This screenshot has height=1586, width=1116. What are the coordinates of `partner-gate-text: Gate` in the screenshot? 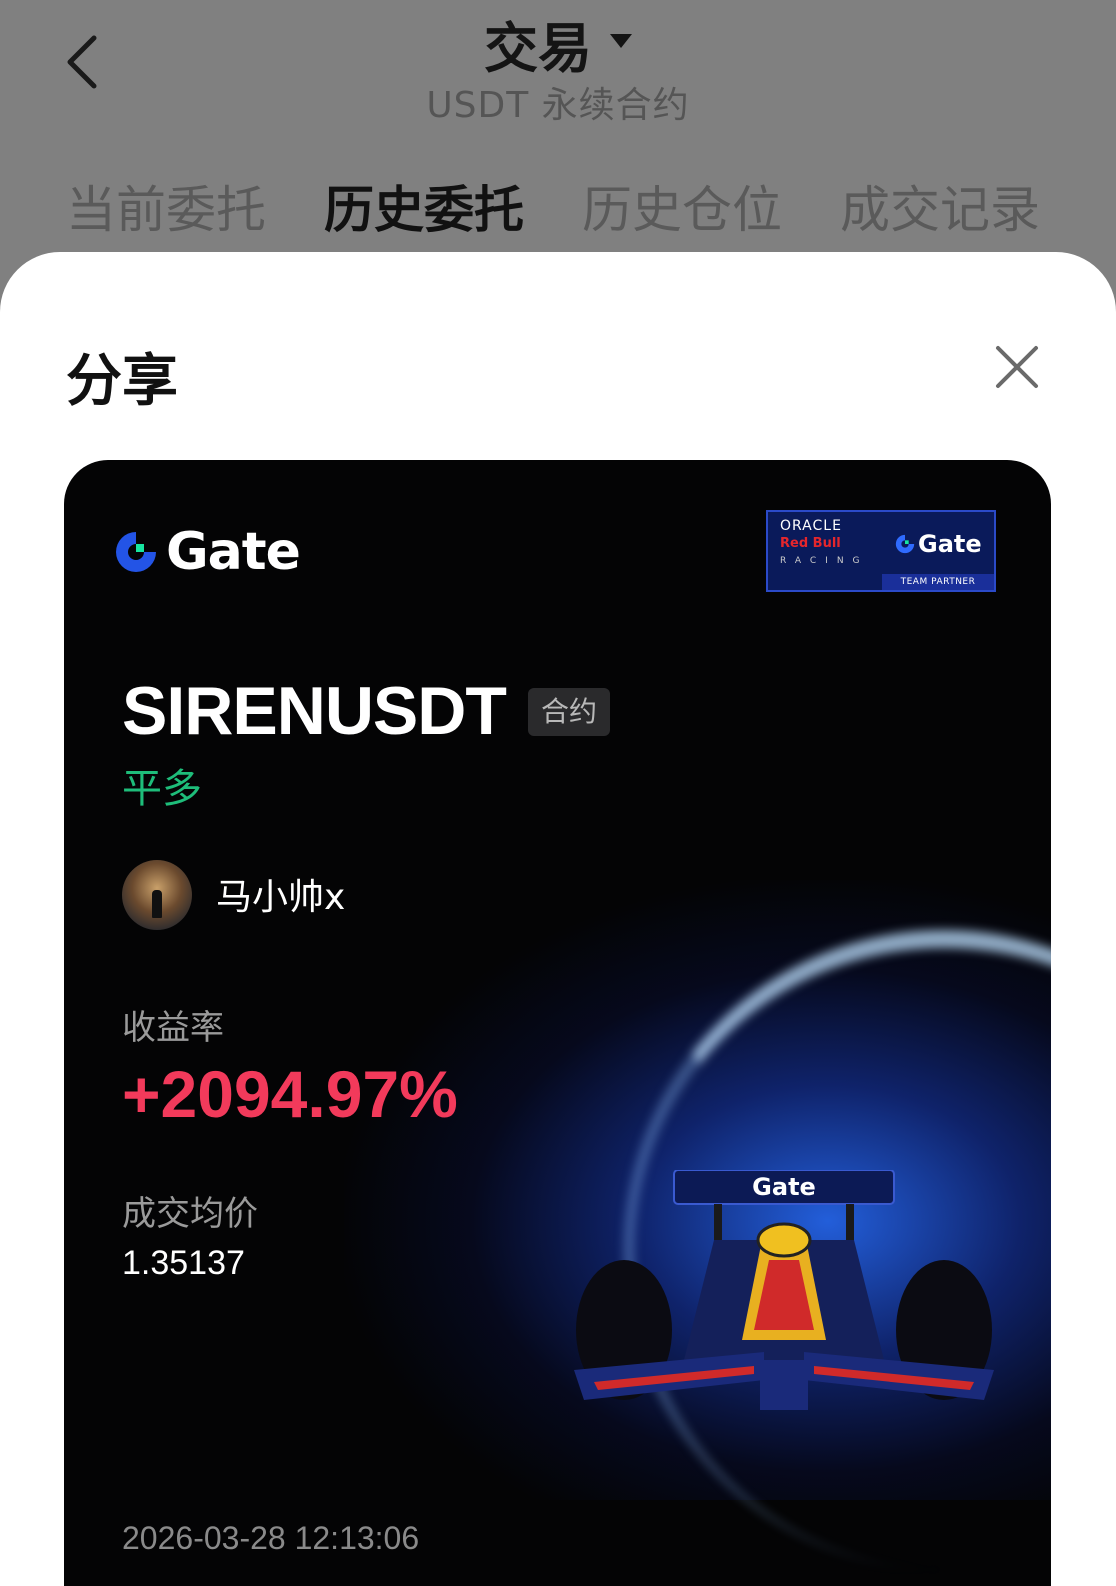 It's located at (950, 544).